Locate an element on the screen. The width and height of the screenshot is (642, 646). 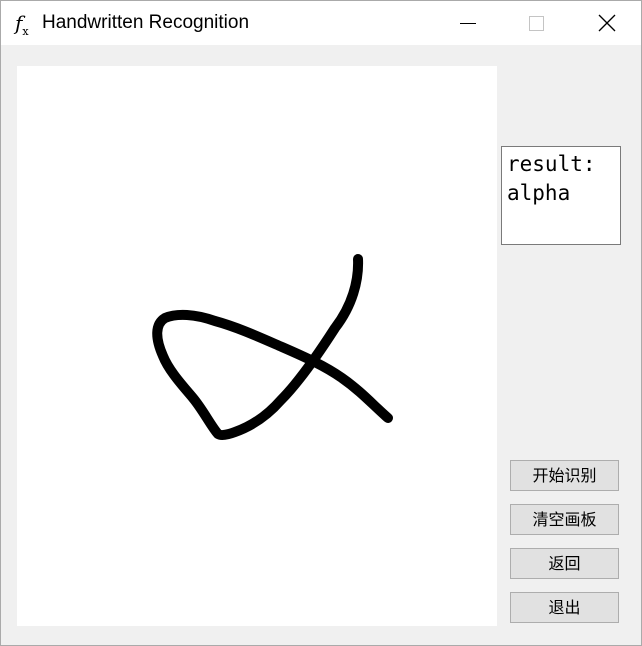
start-recognition-button: 开始识别 is located at coordinates (564, 475).